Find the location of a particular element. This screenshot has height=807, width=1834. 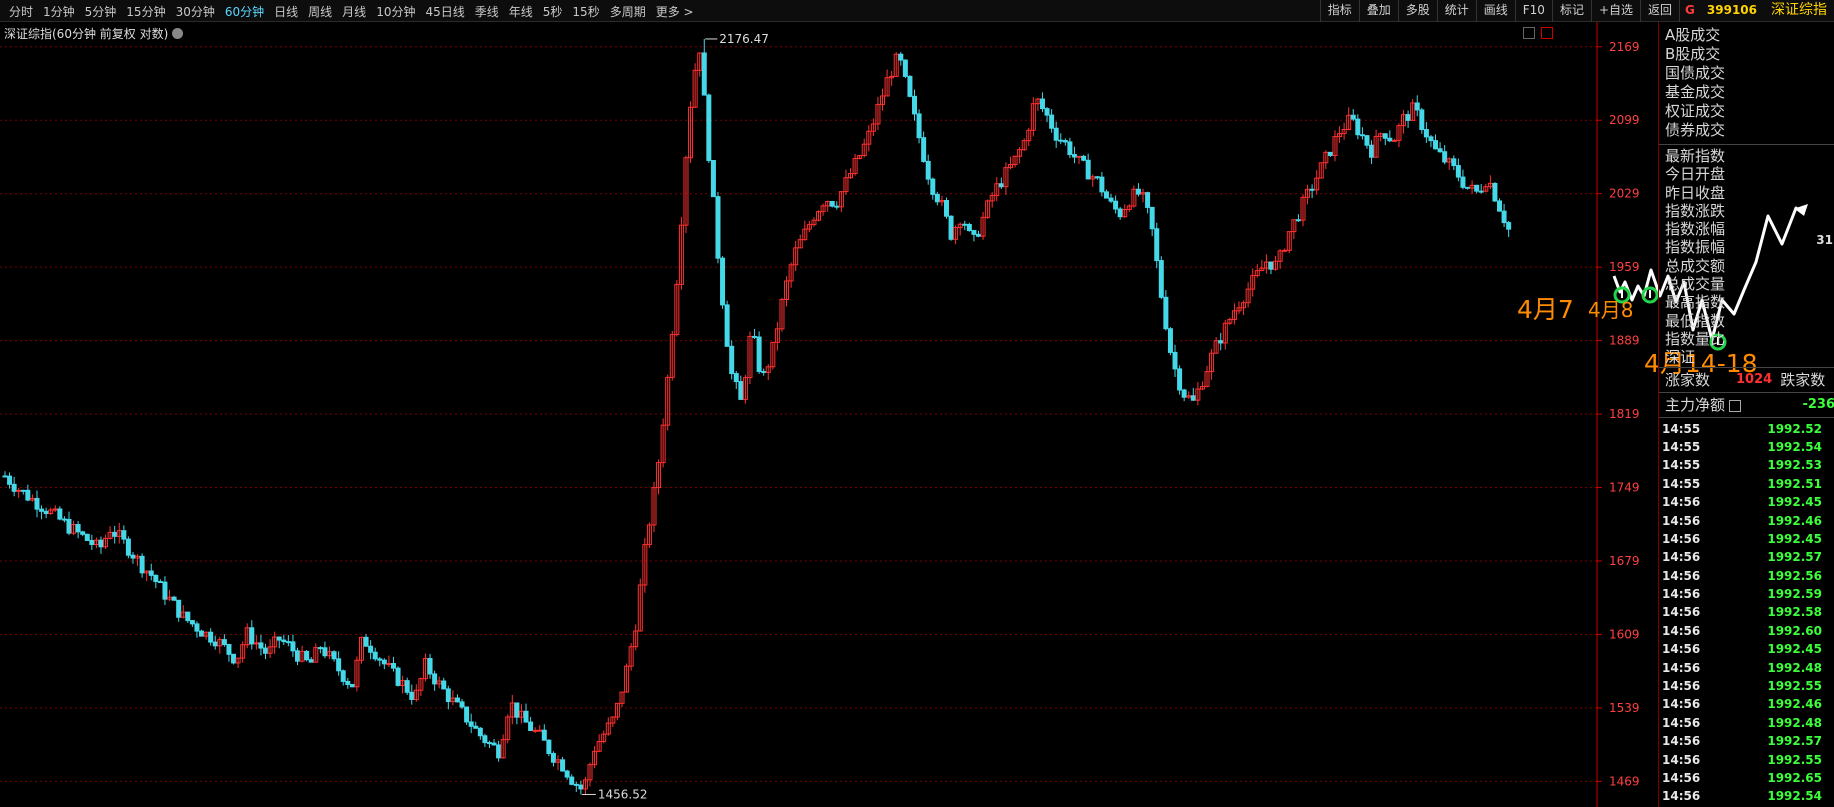

period-tab: 季线 is located at coordinates (487, 11).